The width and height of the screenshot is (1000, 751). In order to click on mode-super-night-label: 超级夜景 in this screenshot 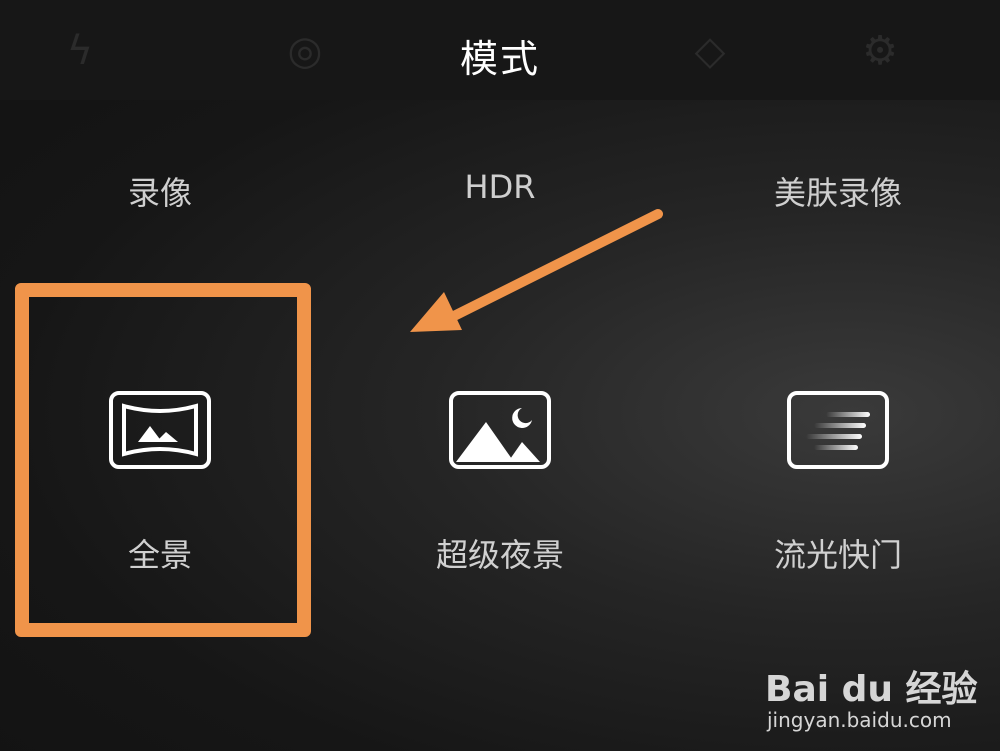, I will do `click(499, 555)`.